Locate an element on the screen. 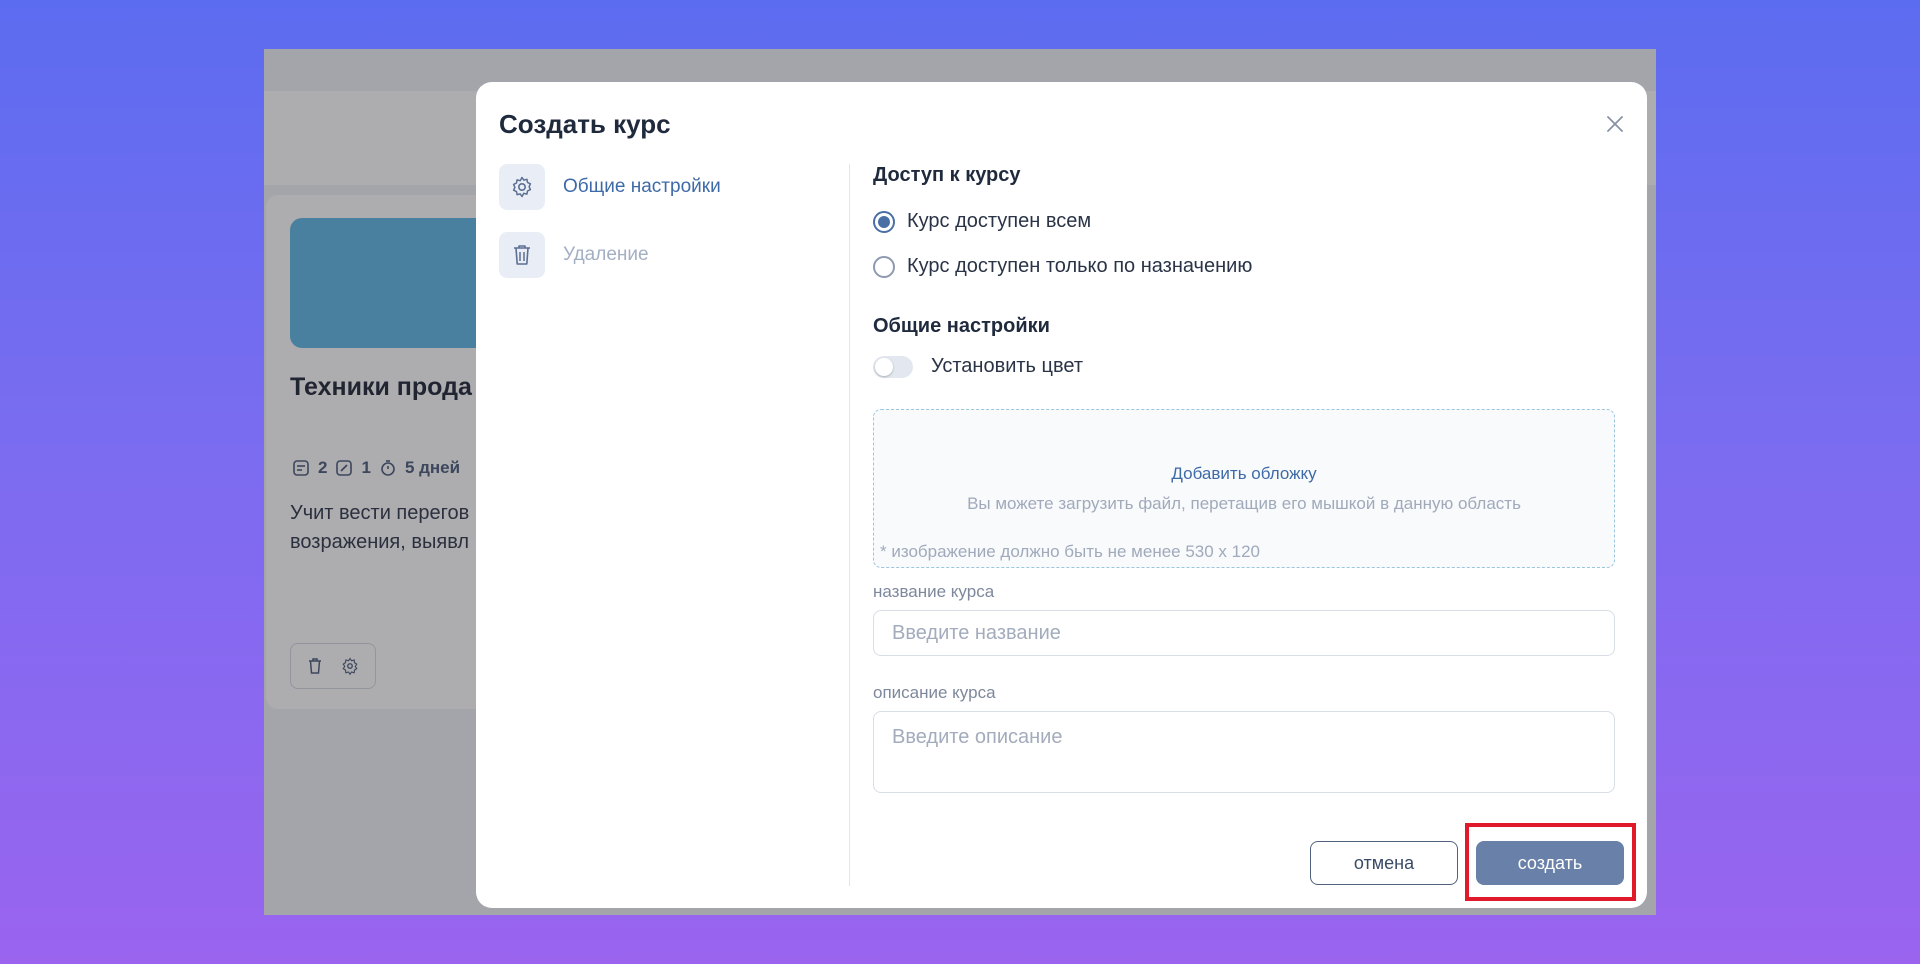 Image resolution: width=1920 pixels, height=964 pixels. add-cover-link: Добавить обложку is located at coordinates (1244, 474).